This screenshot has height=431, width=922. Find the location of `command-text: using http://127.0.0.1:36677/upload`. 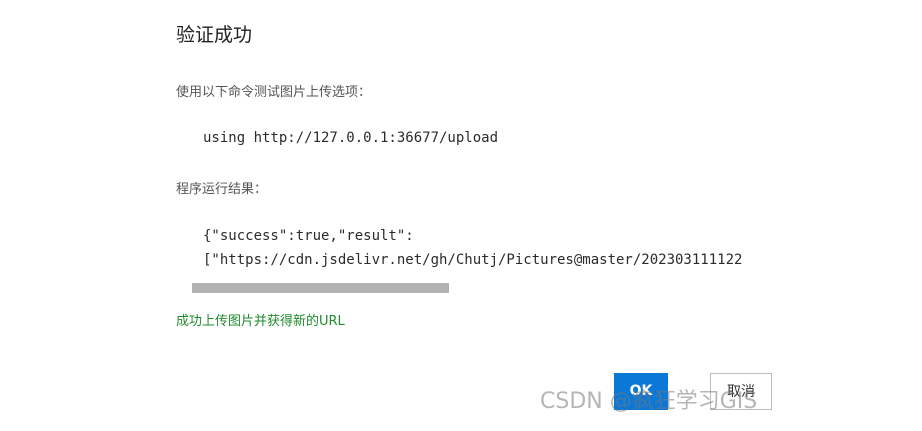

command-text: using http://127.0.0.1:36677/upload is located at coordinates (351, 138).